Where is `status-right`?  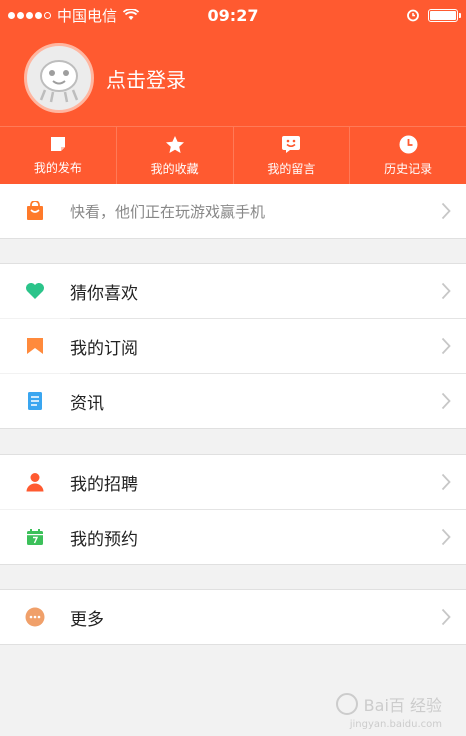
status-right is located at coordinates (433, 15).